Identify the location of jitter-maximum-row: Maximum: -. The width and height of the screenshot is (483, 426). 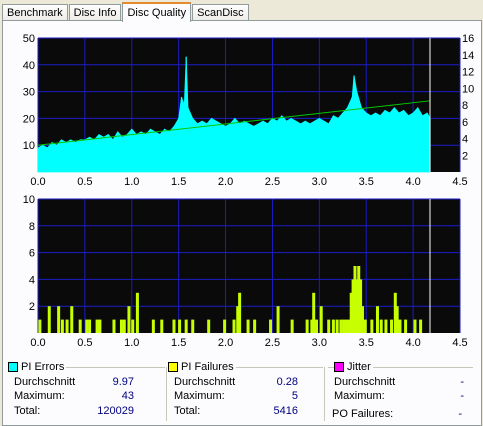
(399, 396).